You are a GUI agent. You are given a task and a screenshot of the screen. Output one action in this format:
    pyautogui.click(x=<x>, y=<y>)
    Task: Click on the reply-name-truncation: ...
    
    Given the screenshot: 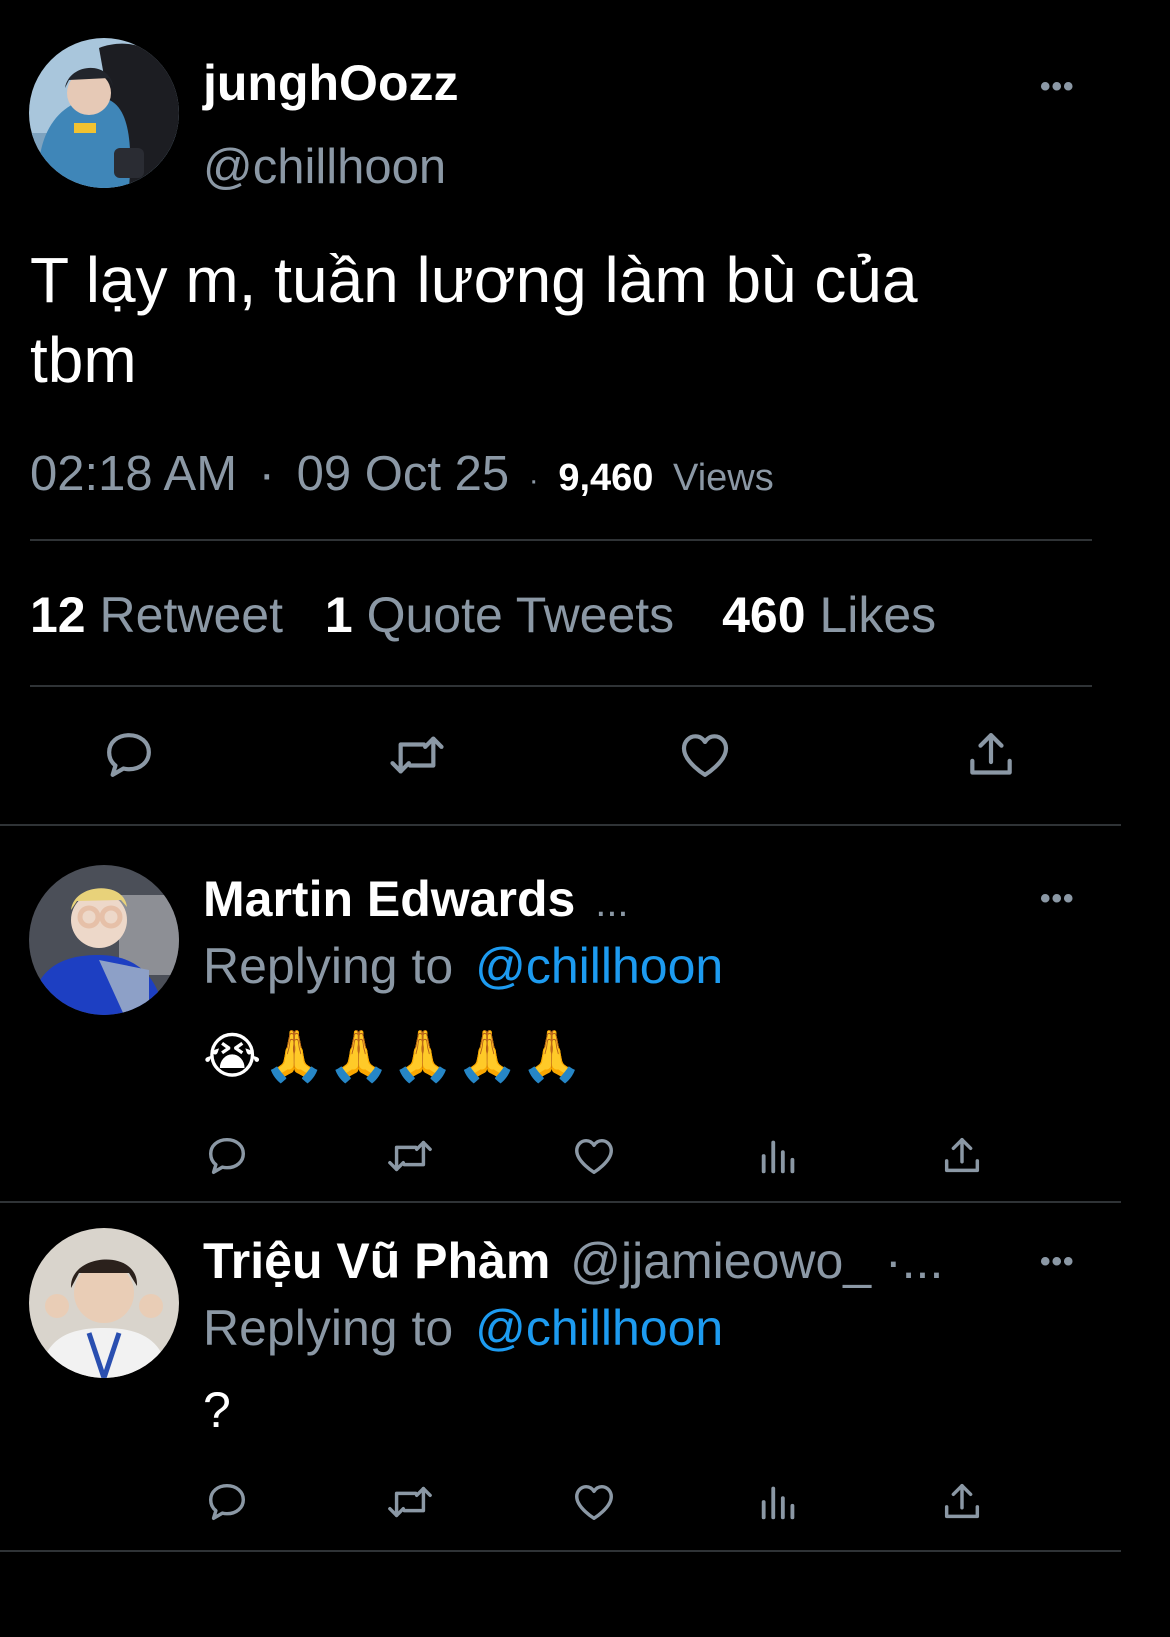 What is the action you would take?
    pyautogui.click(x=612, y=903)
    